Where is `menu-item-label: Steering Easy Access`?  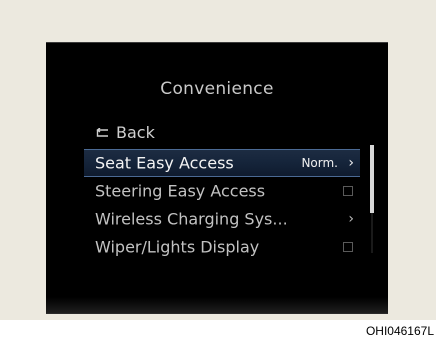
menu-item-label: Steering Easy Access is located at coordinates (180, 191).